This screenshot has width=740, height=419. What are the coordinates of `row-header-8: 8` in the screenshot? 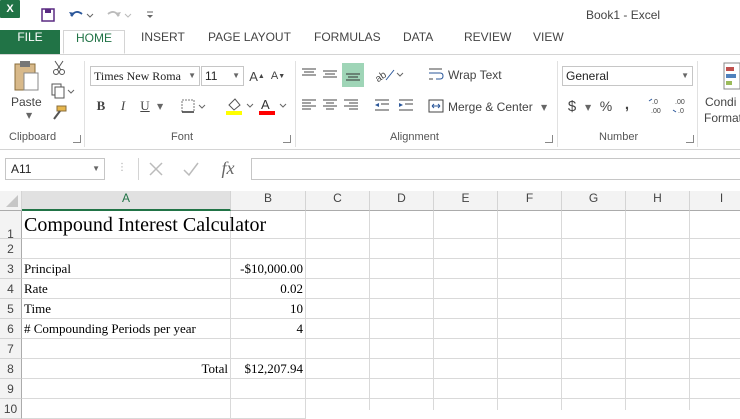 It's located at (11, 369).